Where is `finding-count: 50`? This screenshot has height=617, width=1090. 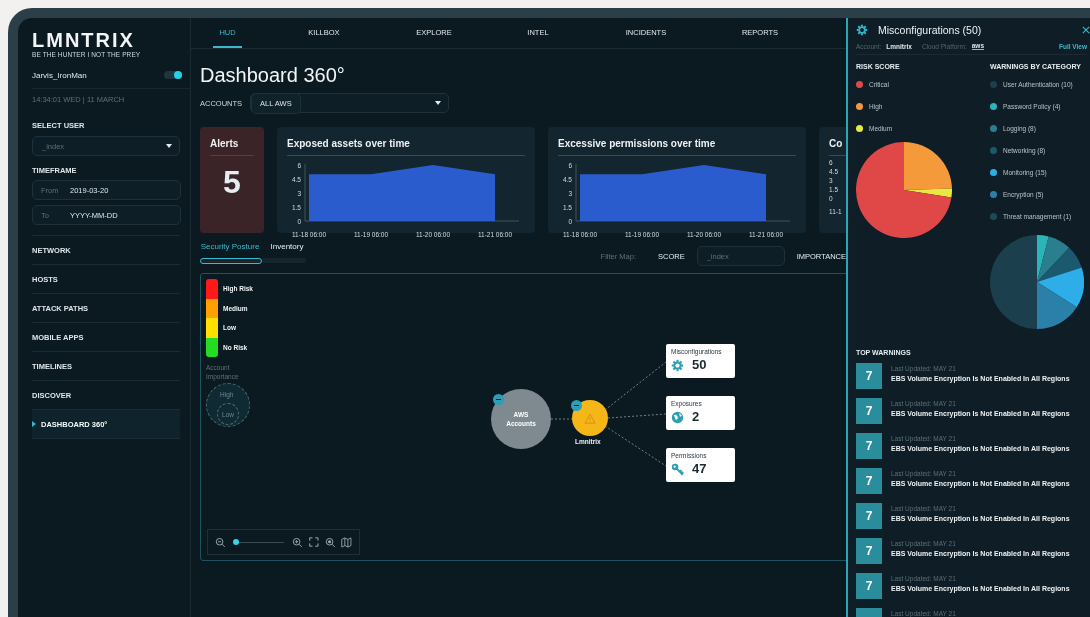 finding-count: 50 is located at coordinates (699, 365).